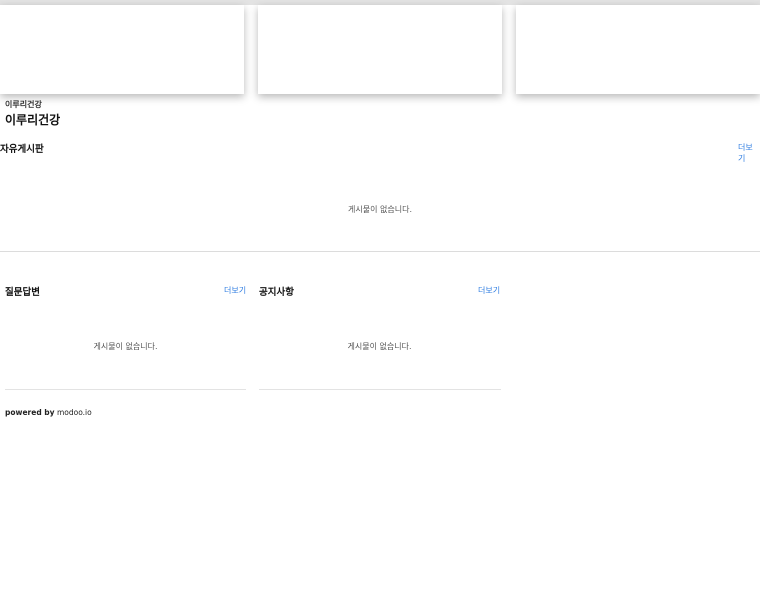  What do you see at coordinates (22, 149) in the screenshot?
I see `free-board-title: 자유게시판` at bounding box center [22, 149].